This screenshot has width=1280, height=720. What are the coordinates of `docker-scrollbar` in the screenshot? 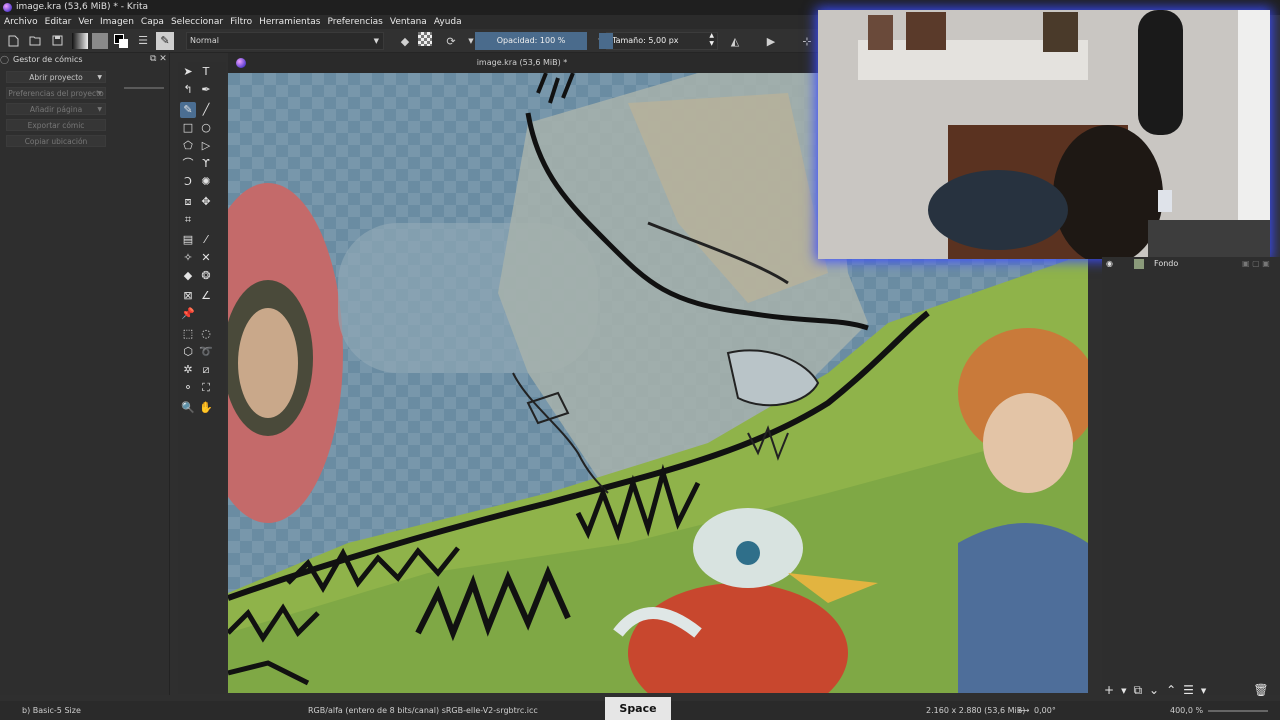 It's located at (144, 88).